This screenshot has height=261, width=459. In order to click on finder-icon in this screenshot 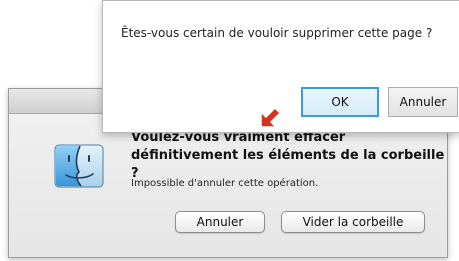, I will do `click(79, 166)`.